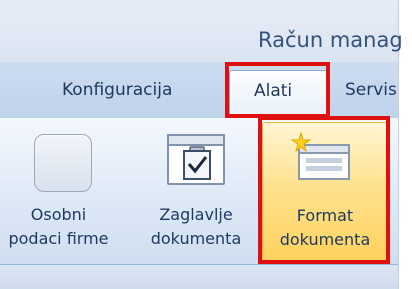  I want to click on blank-button-icon, so click(63, 163).